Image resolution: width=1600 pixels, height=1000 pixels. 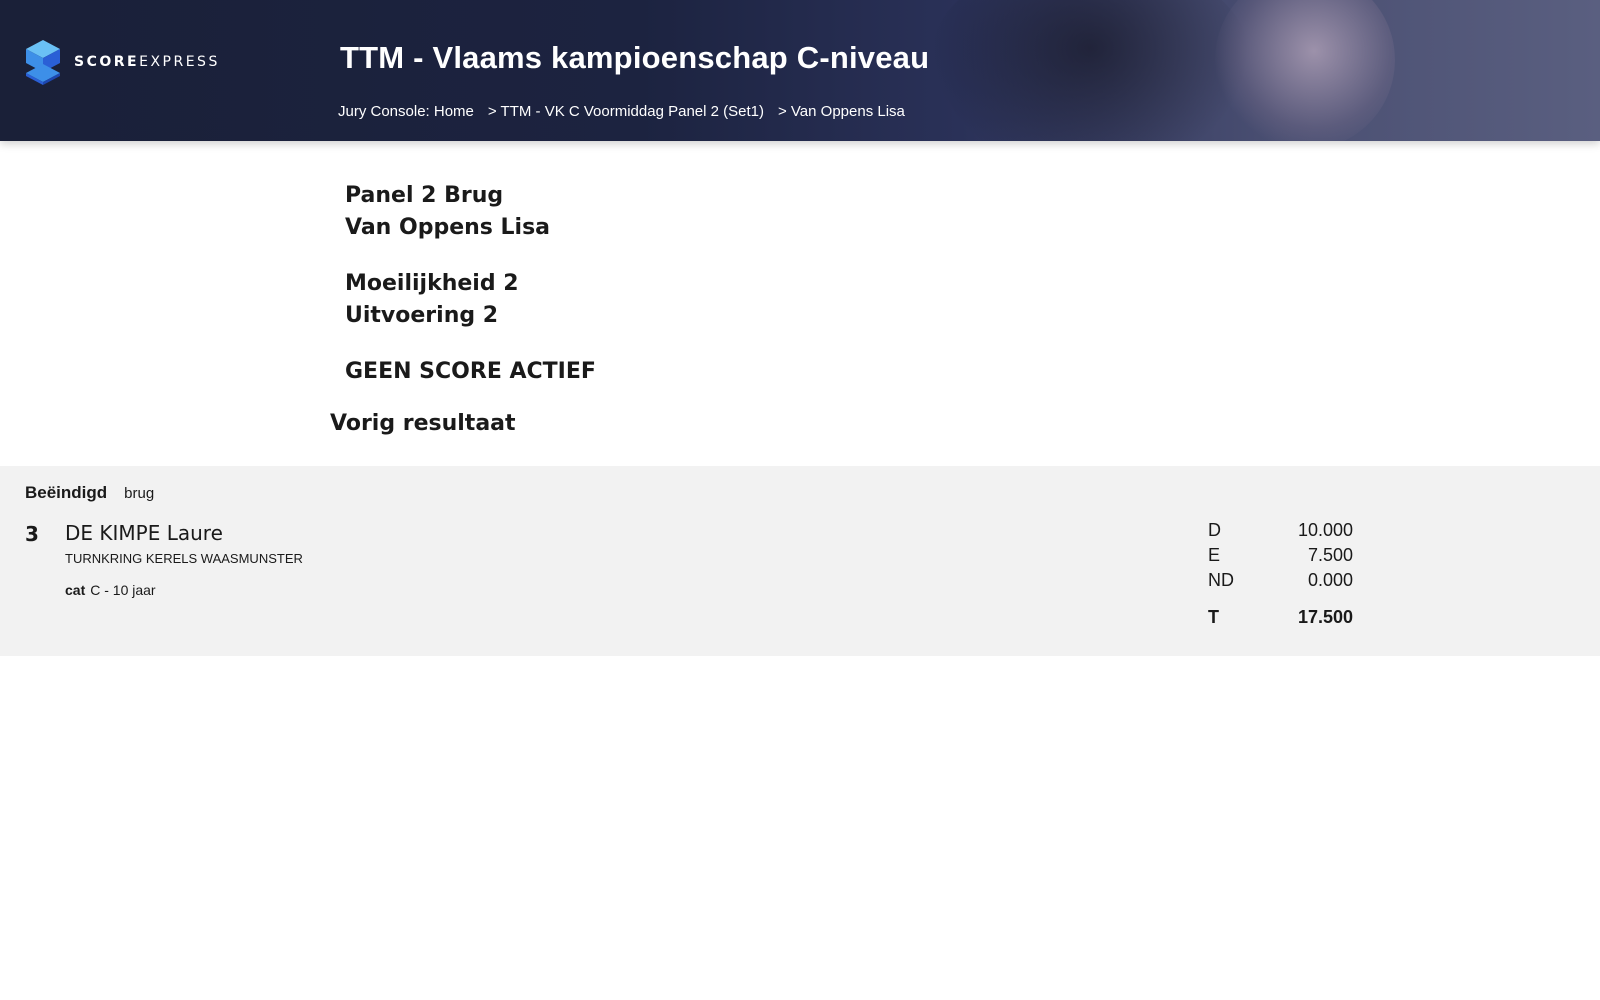 What do you see at coordinates (424, 195) in the screenshot?
I see `panel-name: Panel 2 Brug` at bounding box center [424, 195].